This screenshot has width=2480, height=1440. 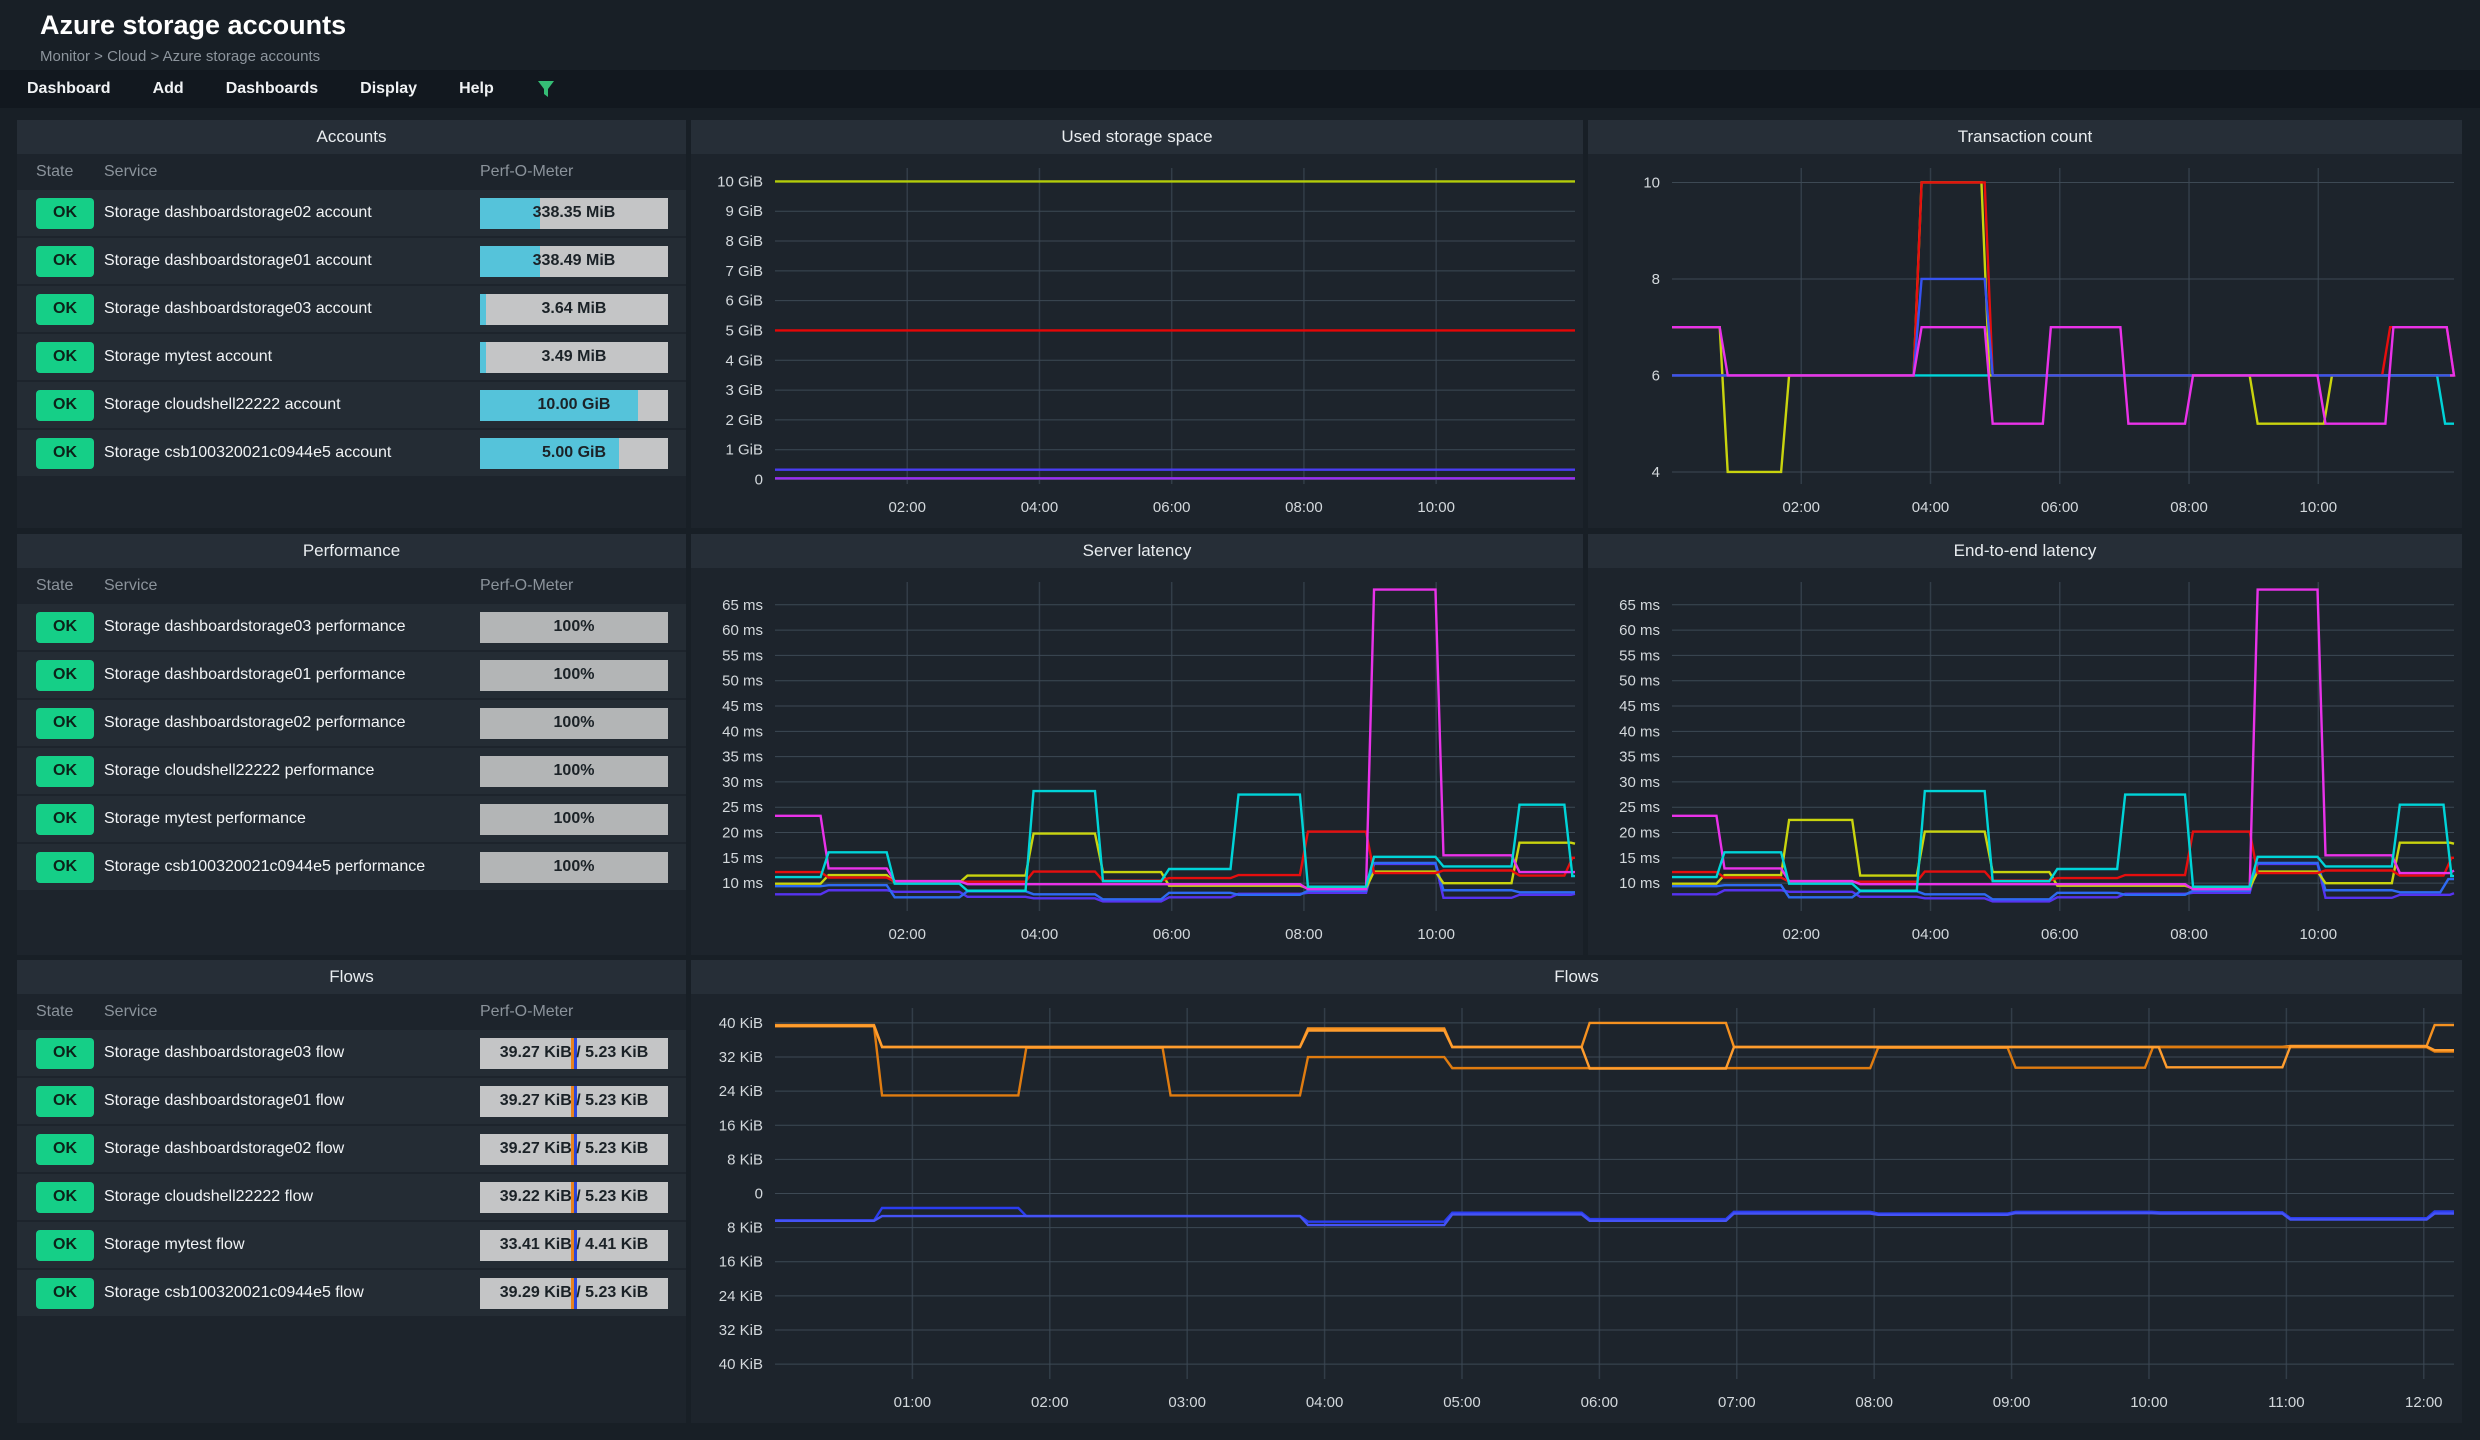 What do you see at coordinates (574, 261) in the screenshot?
I see `perf-o-meter: 338.49 MiB` at bounding box center [574, 261].